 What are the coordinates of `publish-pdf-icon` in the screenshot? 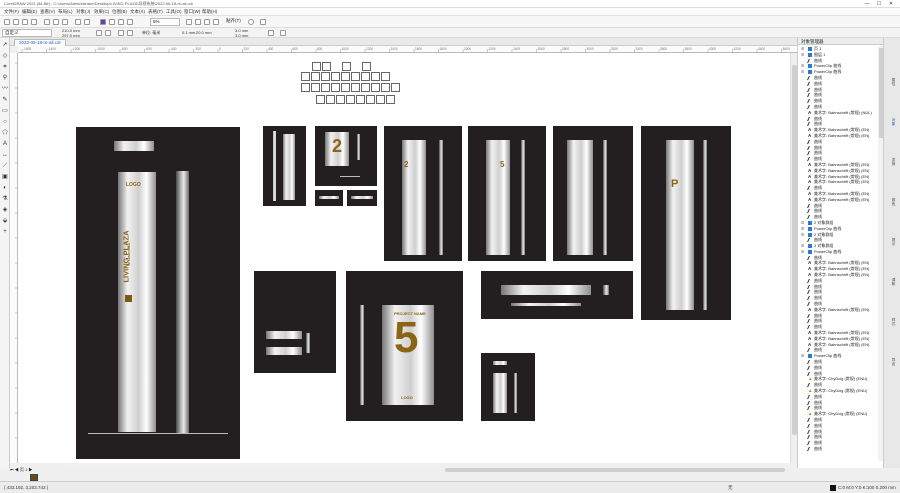 It's located at (130, 22).